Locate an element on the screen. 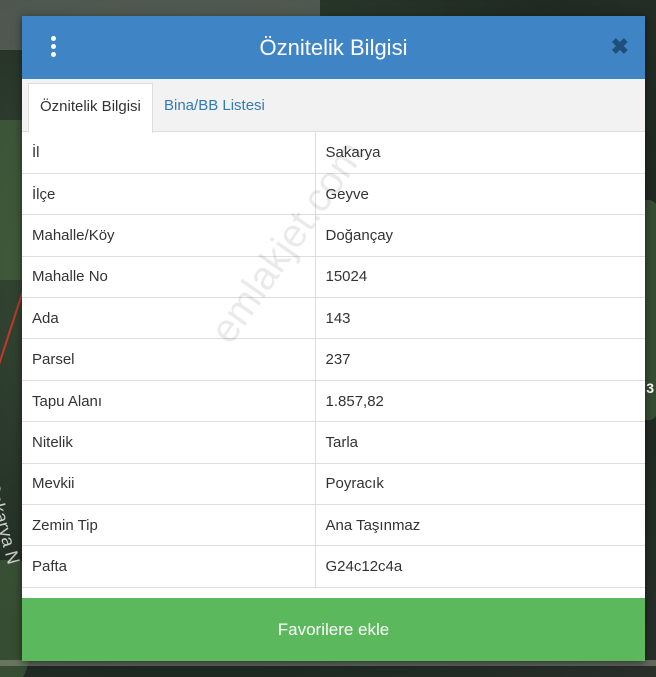  attribute-value: 237 is located at coordinates (480, 359).